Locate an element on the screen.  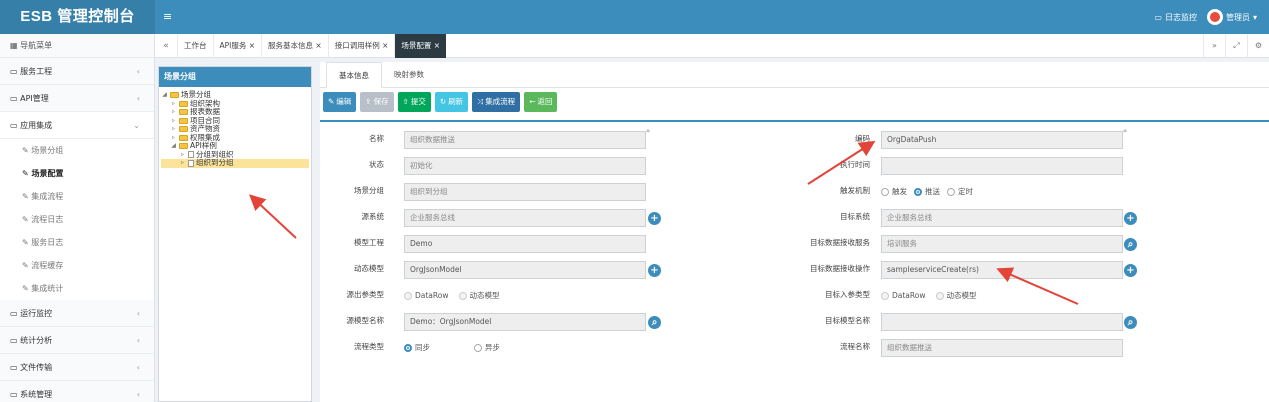
back-button-label: 返回 is located at coordinates (545, 101).